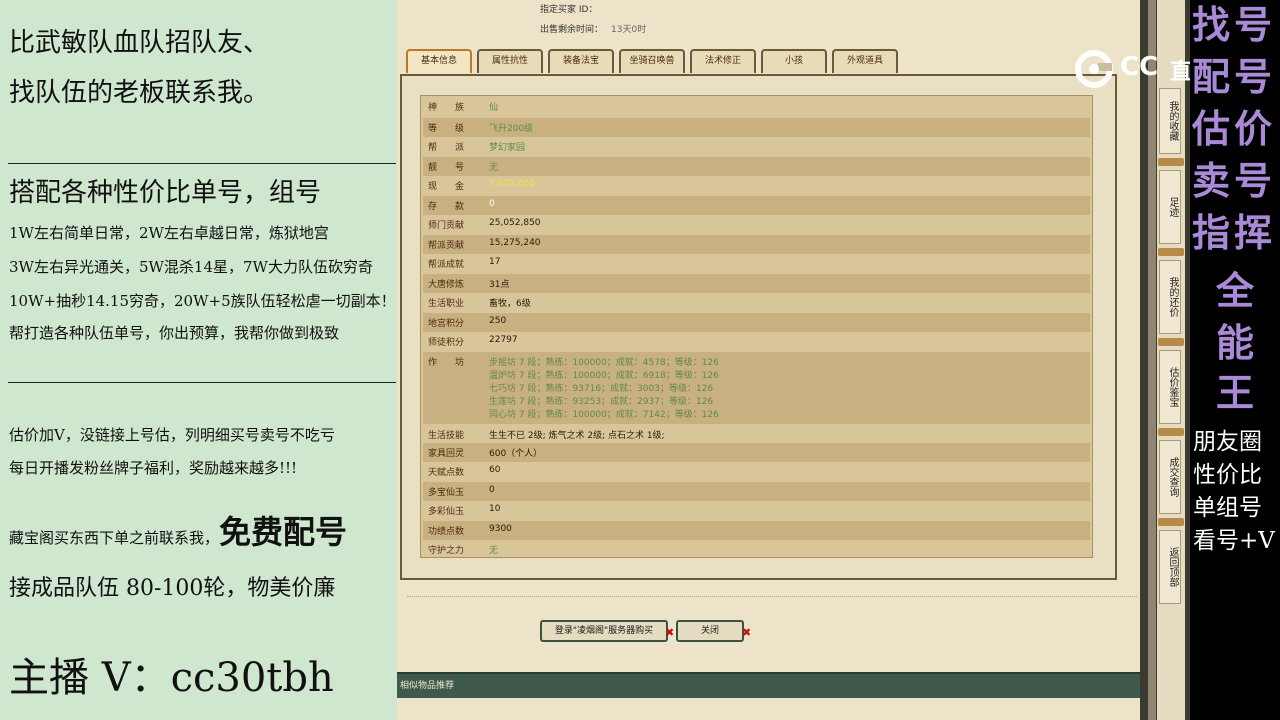 The height and width of the screenshot is (720, 1280). What do you see at coordinates (446, 363) in the screenshot?
I see `row-key: 作 坊` at bounding box center [446, 363].